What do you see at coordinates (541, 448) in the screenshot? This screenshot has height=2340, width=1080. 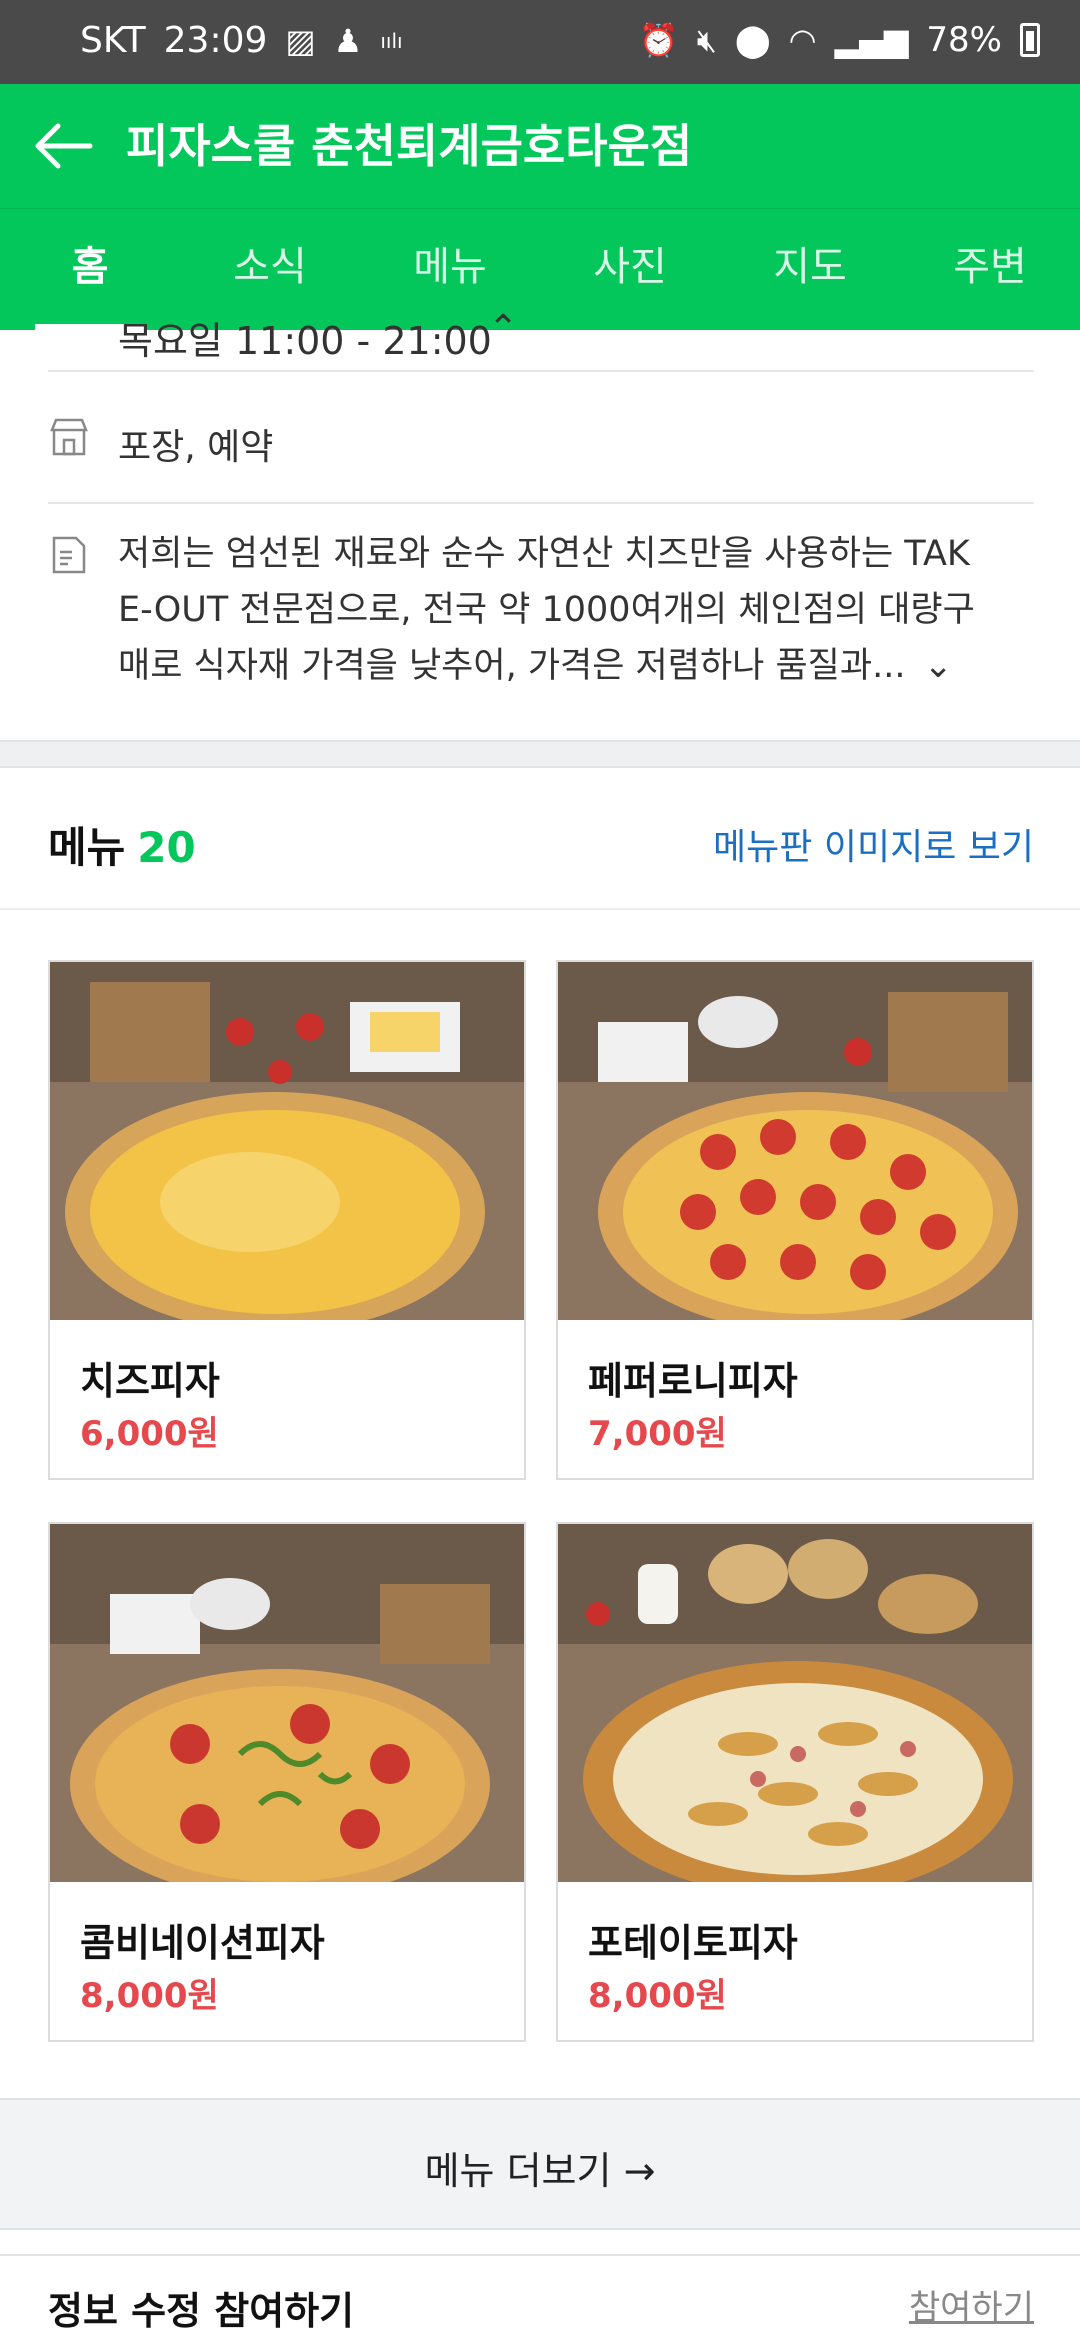 I see `services-row: 포장, 예약` at bounding box center [541, 448].